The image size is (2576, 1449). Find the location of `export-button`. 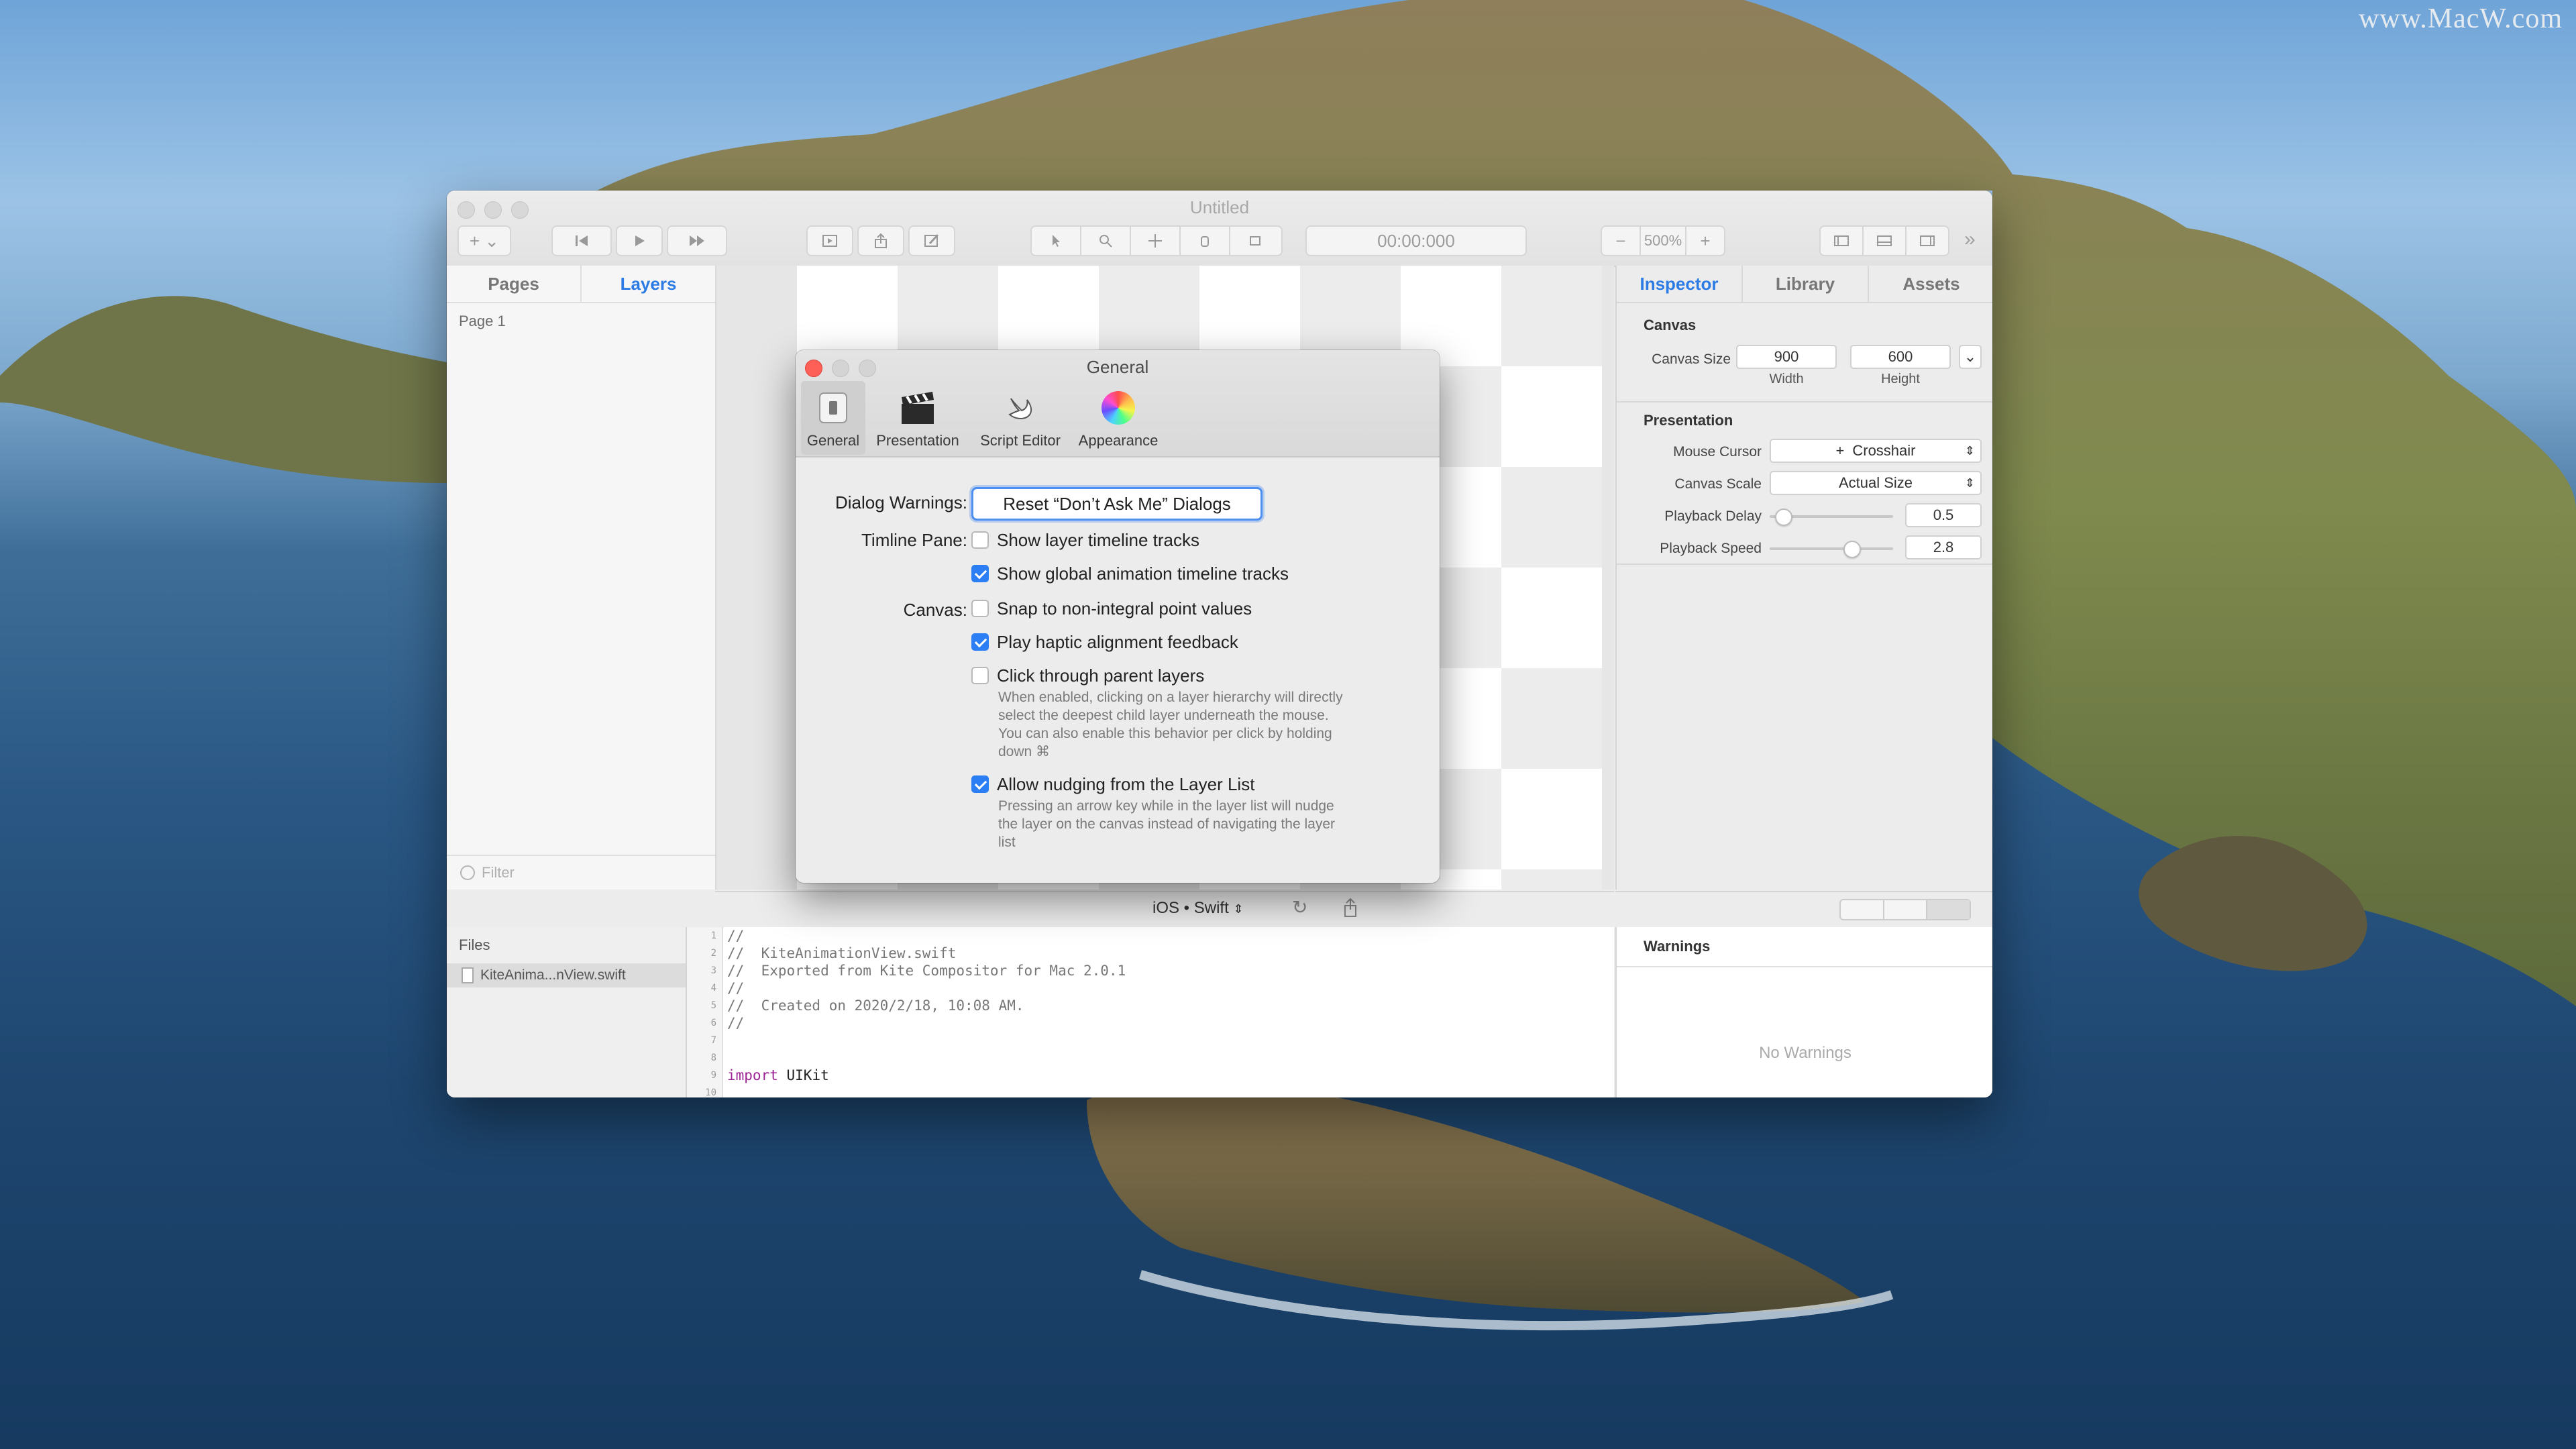

export-button is located at coordinates (880, 240).